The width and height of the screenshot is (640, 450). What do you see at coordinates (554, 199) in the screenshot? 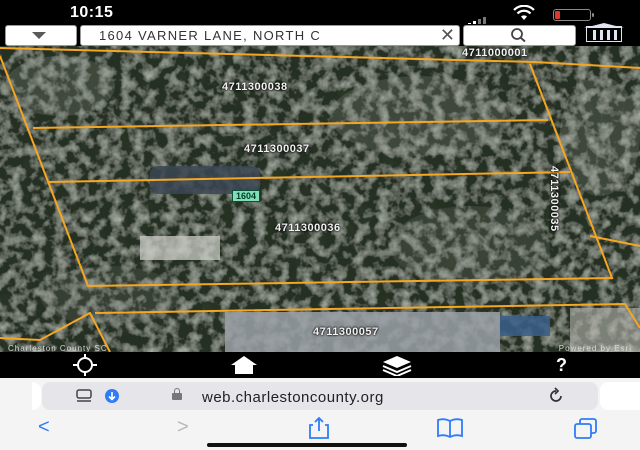
I see `parcel-label: 4711300035` at bounding box center [554, 199].